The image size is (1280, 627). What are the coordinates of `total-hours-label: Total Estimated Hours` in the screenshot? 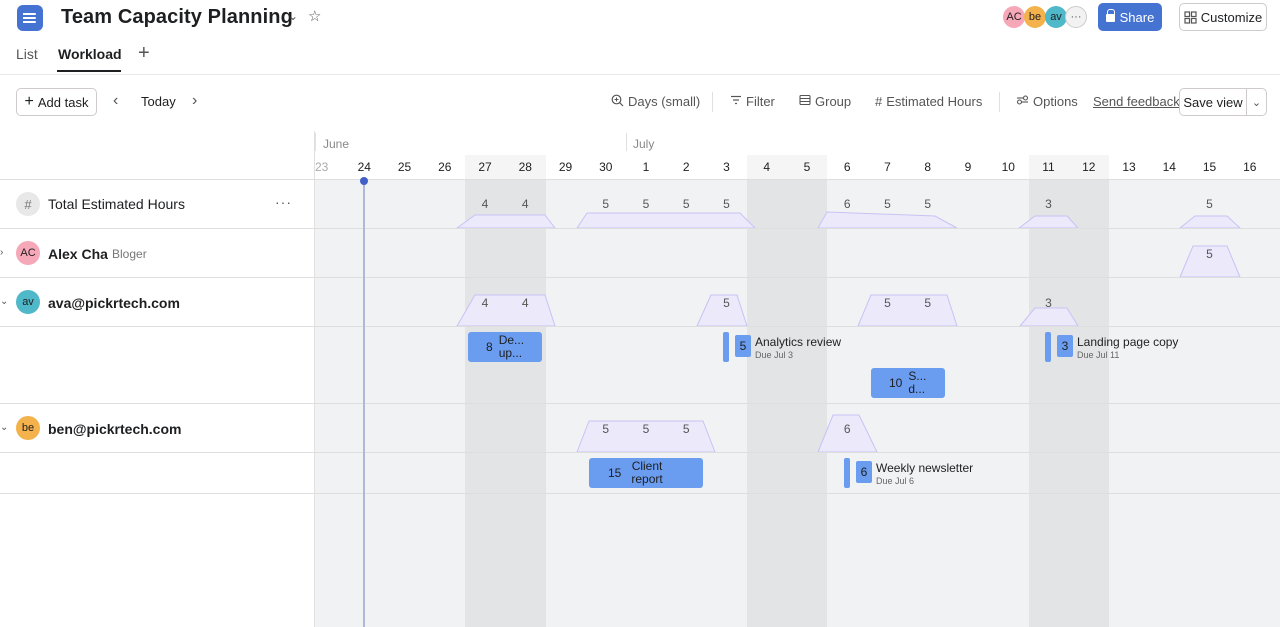 It's located at (116, 204).